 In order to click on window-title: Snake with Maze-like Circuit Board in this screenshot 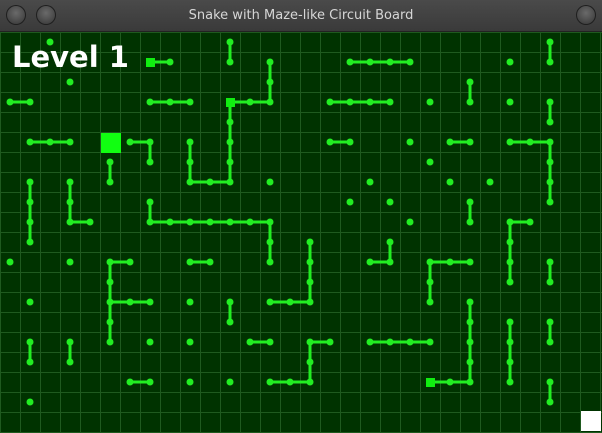, I will do `click(301, 15)`.